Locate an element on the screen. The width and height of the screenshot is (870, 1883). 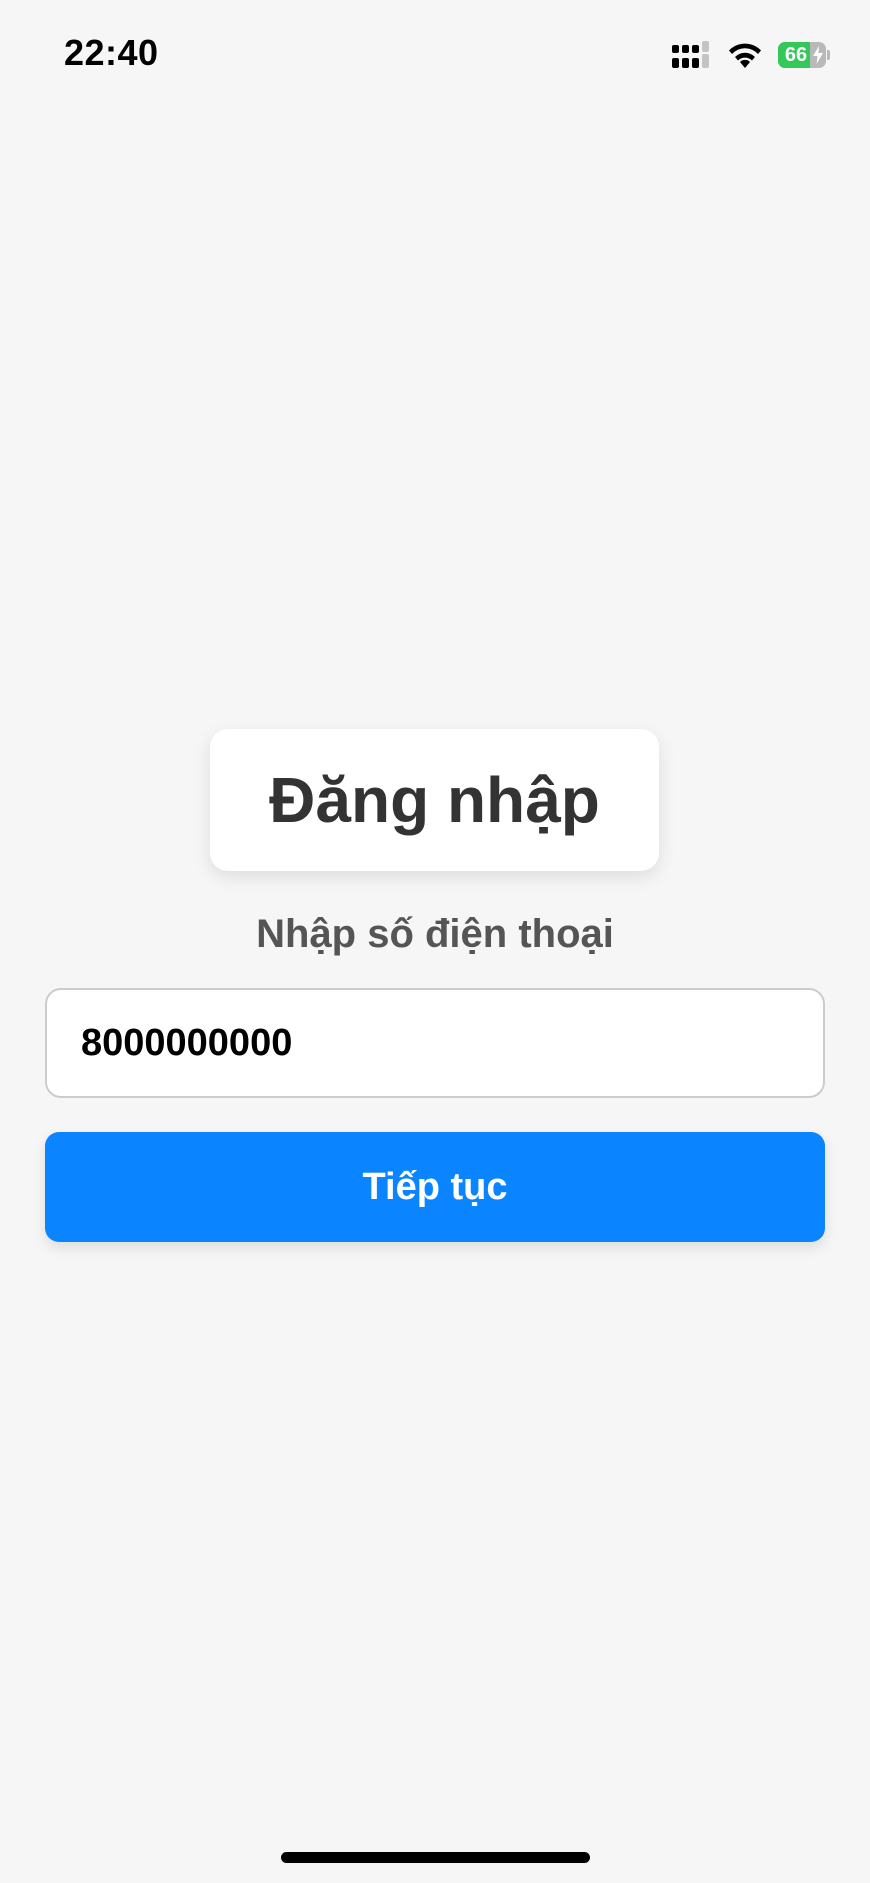
status-icons: 66 is located at coordinates (751, 55).